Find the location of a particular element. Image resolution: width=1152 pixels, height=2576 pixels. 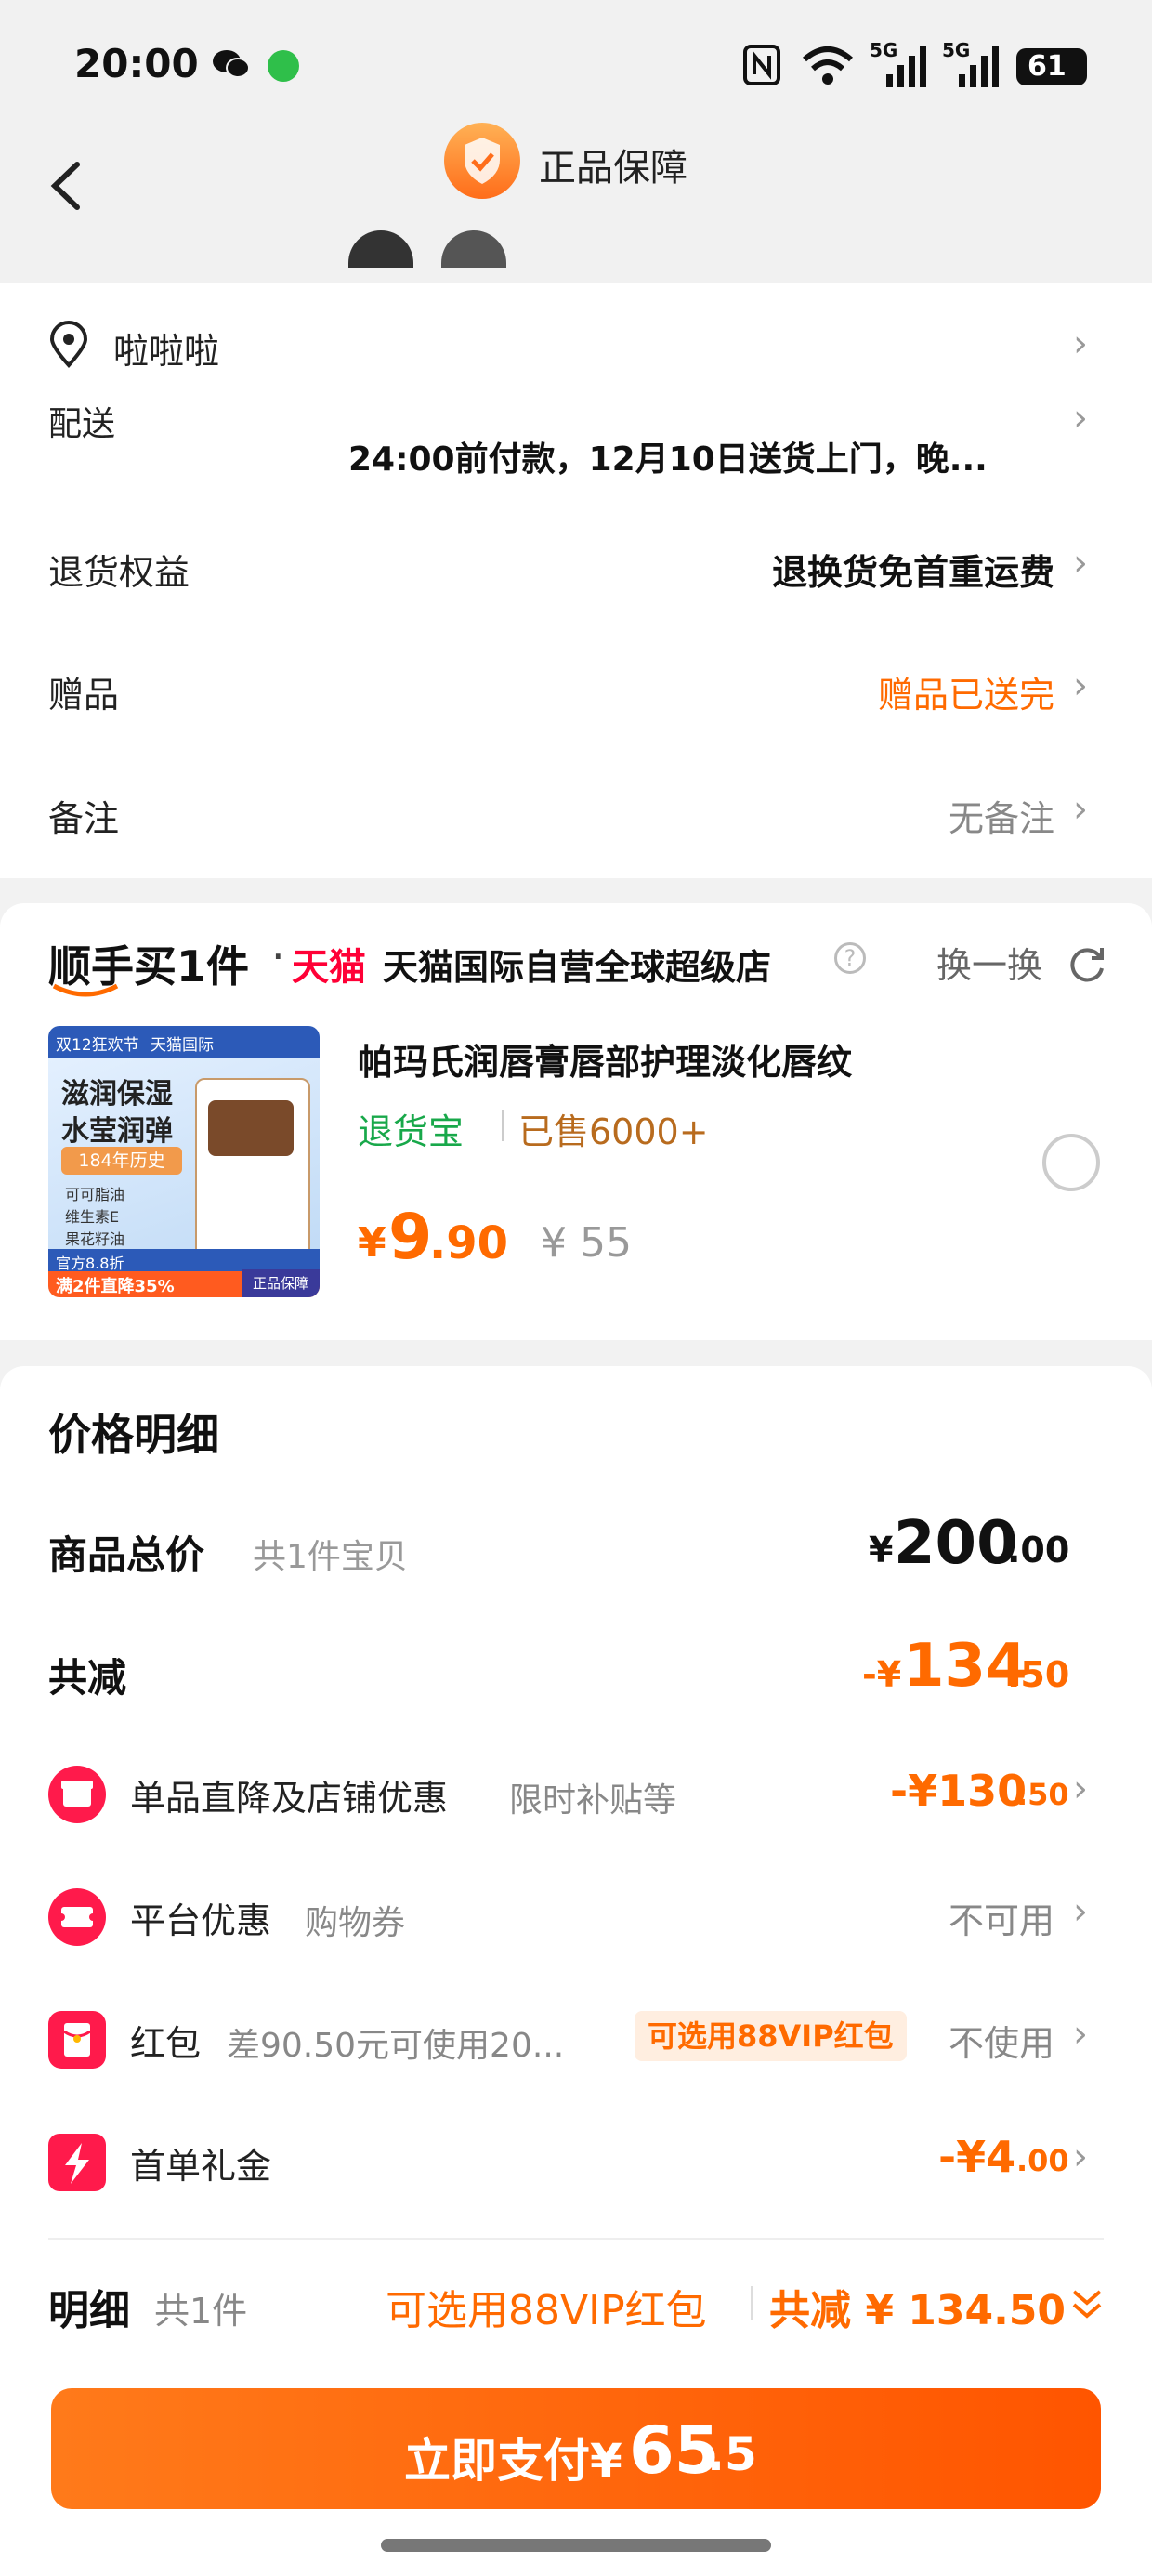

gift-label: 赠品 is located at coordinates (84, 695).